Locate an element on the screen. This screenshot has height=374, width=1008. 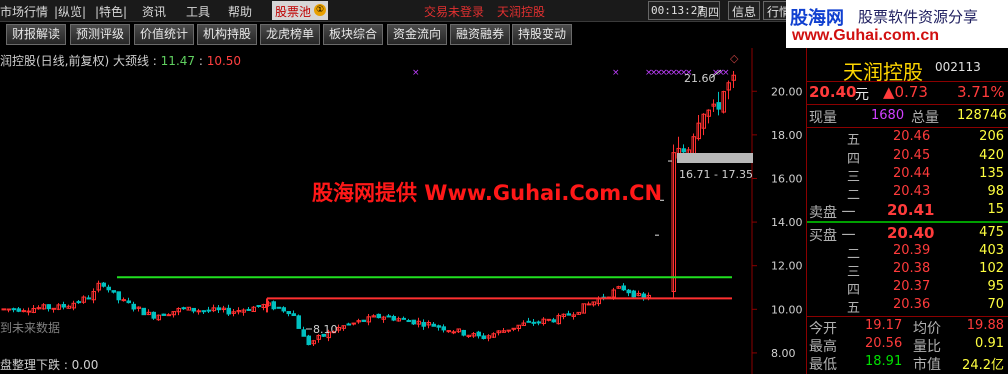
low-value: 18.91 is located at coordinates (884, 361).